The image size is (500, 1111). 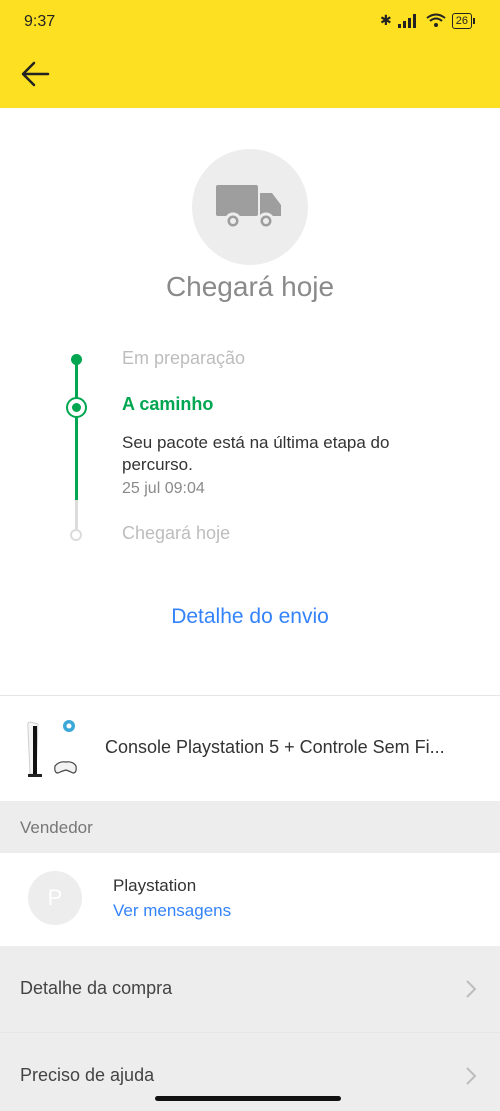 What do you see at coordinates (87, 1075) in the screenshot?
I see `help-label: Preciso de ajuda` at bounding box center [87, 1075].